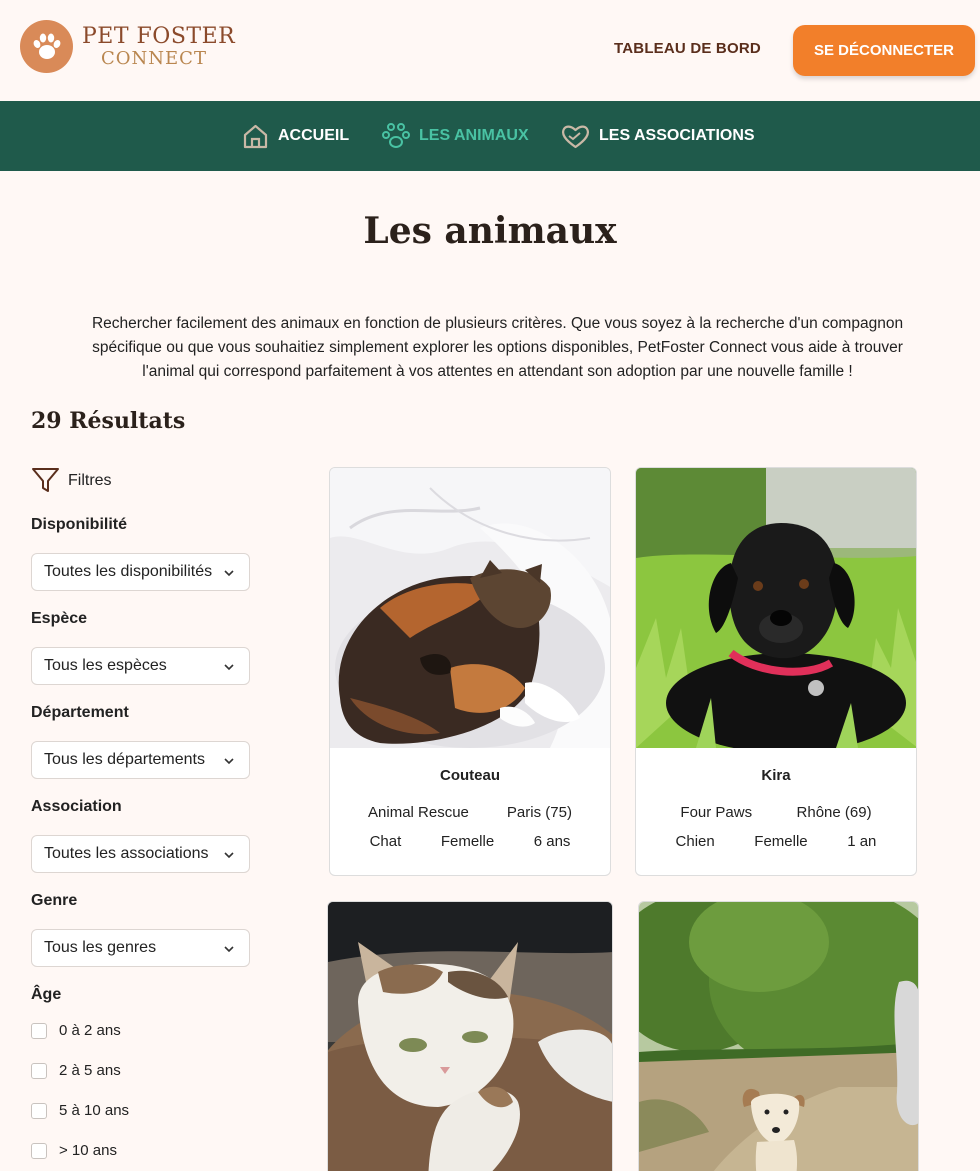 This screenshot has height=1171, width=980. What do you see at coordinates (126, 853) in the screenshot?
I see `association-value: Toutes les associations` at bounding box center [126, 853].